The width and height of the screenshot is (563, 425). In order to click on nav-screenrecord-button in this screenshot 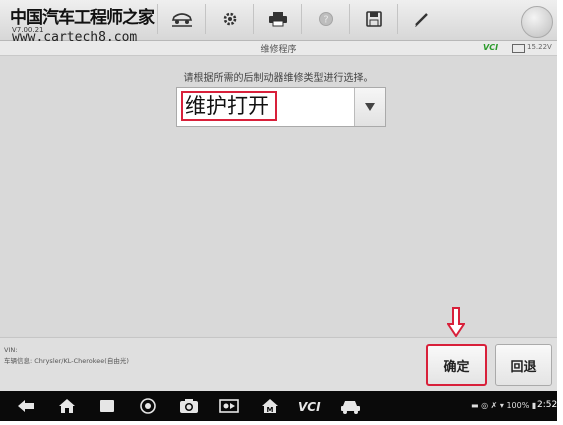, I will do `click(229, 406)`.